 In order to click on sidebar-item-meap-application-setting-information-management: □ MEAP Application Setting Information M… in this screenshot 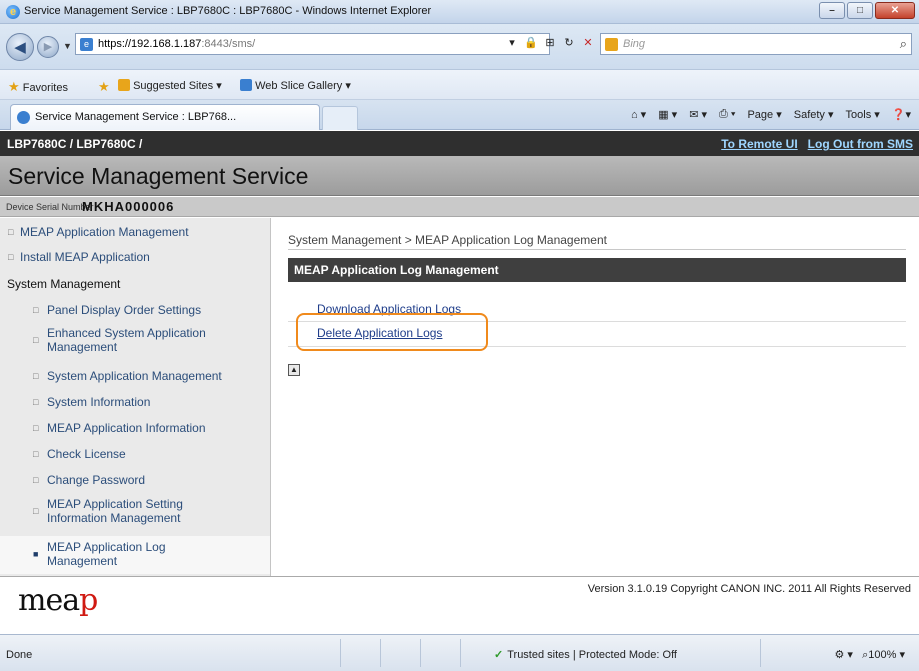, I will do `click(135, 512)`.